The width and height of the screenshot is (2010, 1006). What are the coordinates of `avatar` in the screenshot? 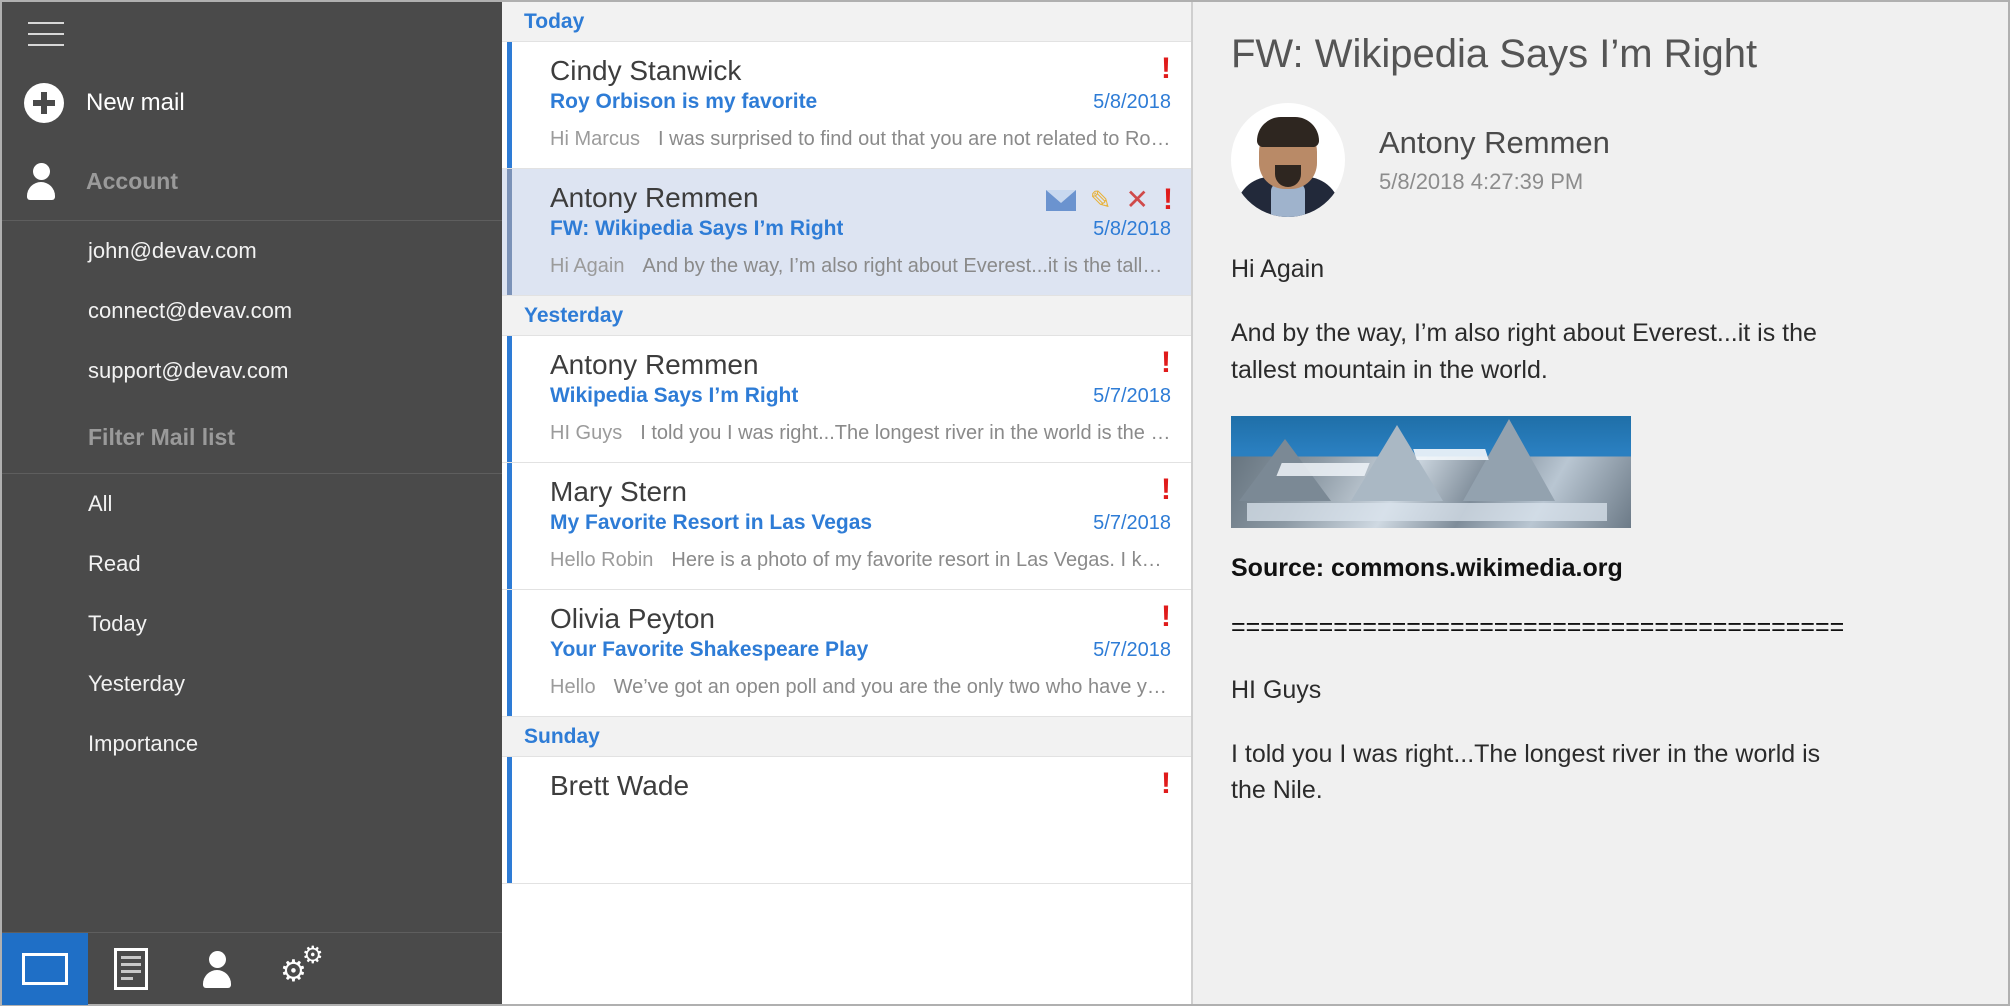 It's located at (1288, 160).